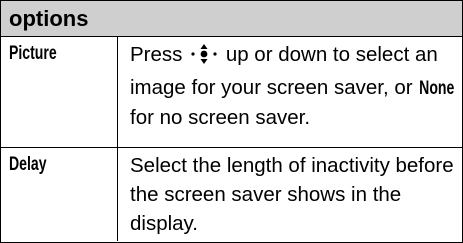 This screenshot has height=243, width=463. I want to click on term-picture: Picture, so click(33, 53).